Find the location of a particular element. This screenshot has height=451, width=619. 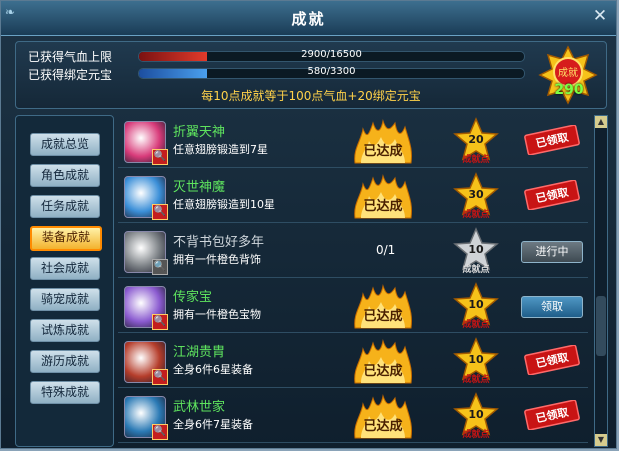

sidebar-item: 角色成就 is located at coordinates (65, 175).